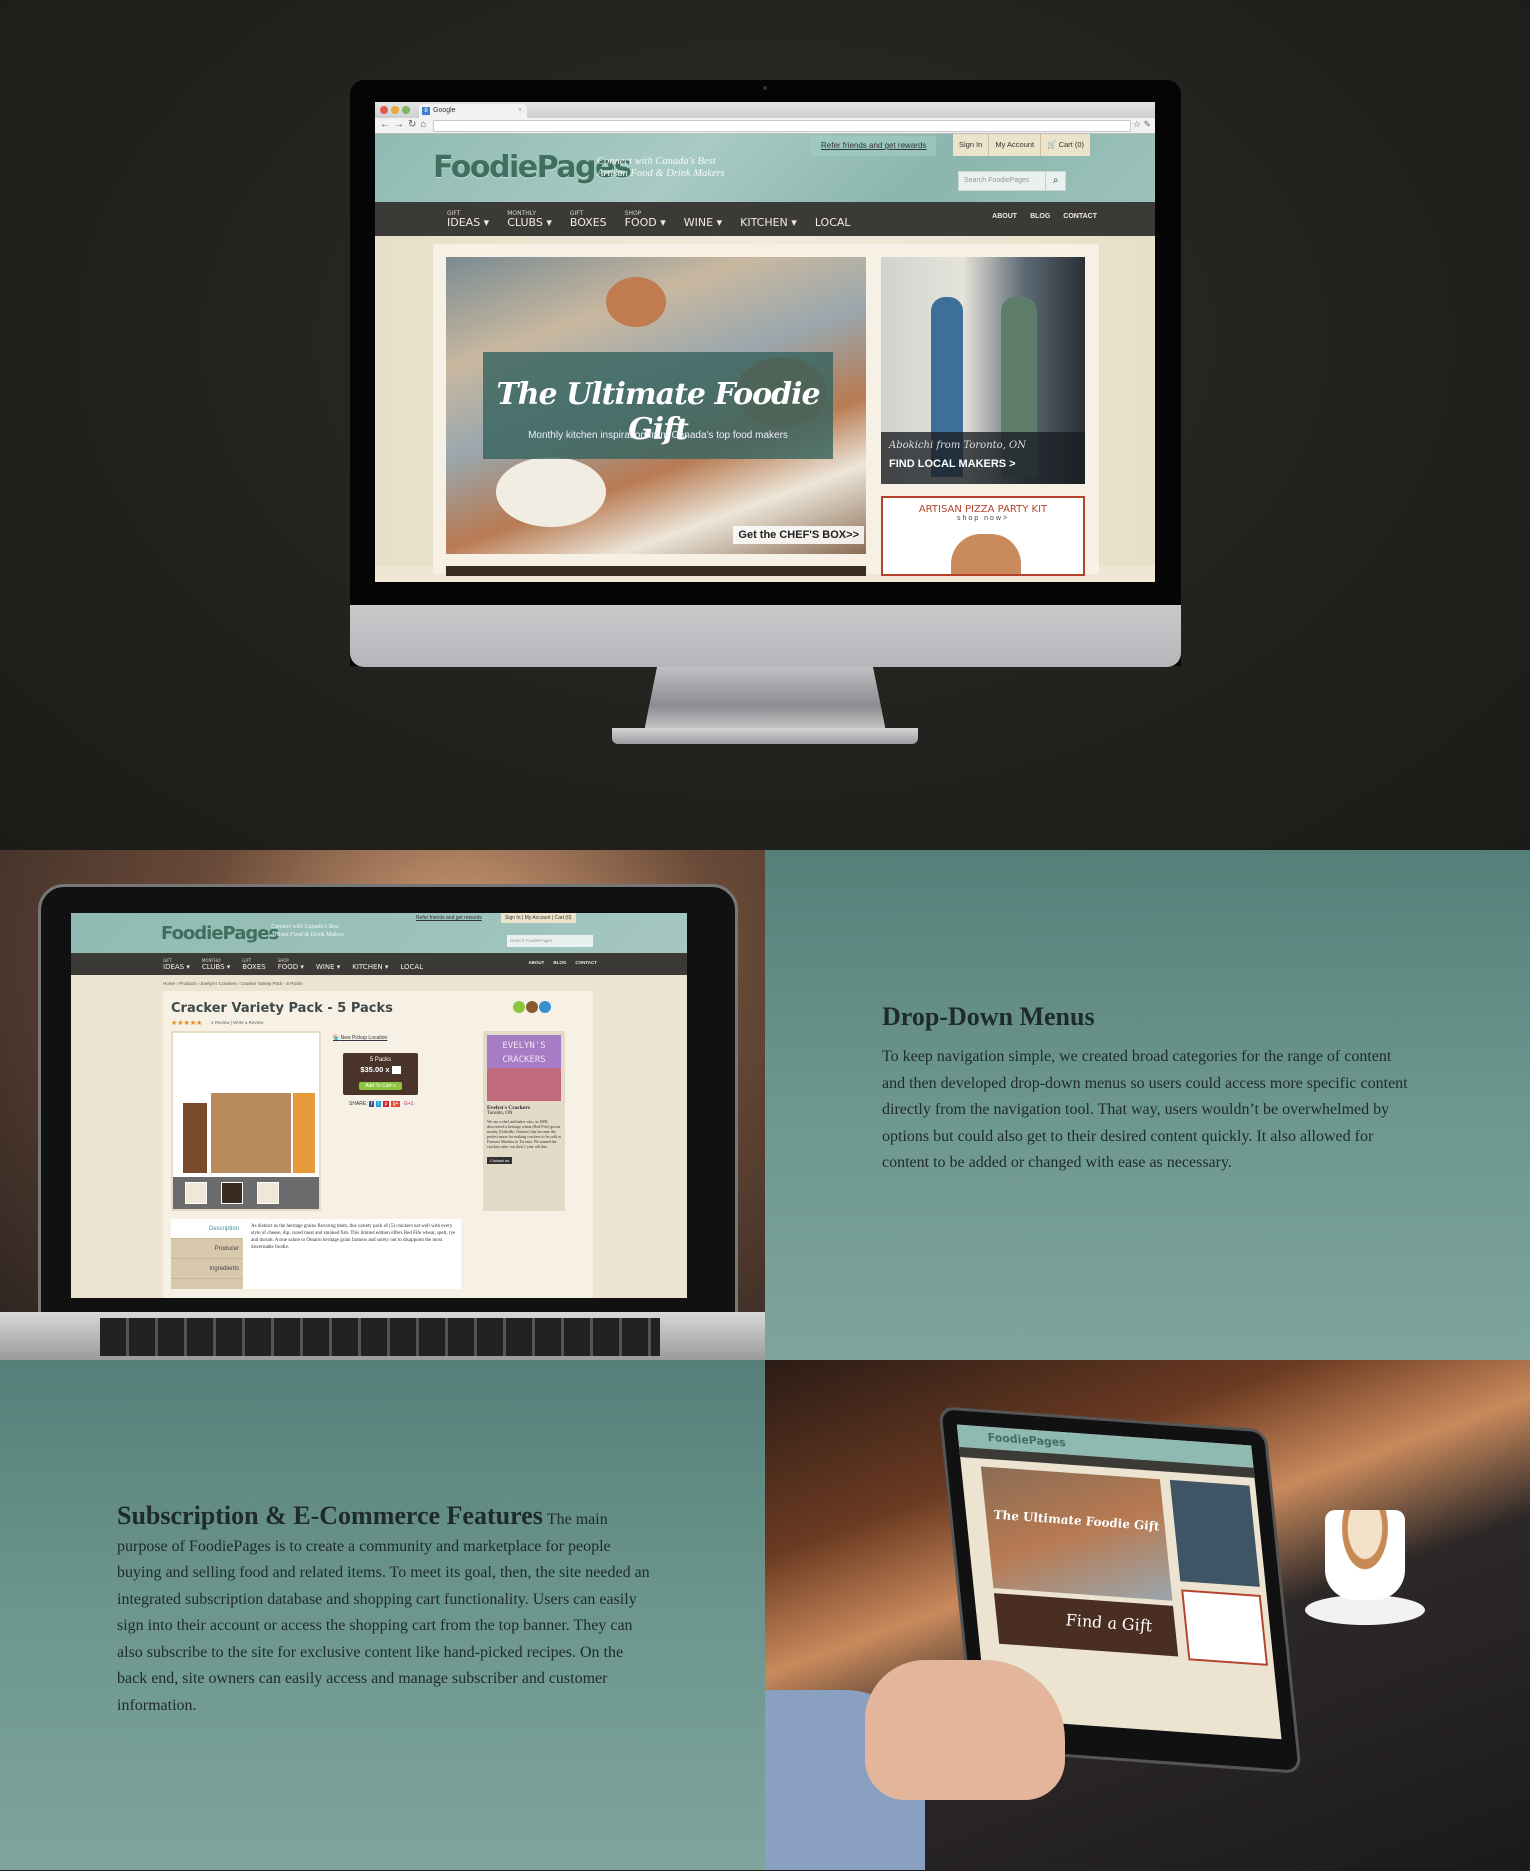 This screenshot has height=1871, width=1530. Describe the element at coordinates (983, 509) in the screenshot. I see `pizza-kit-title: ARTISAN PIZZA PARTY KIT` at that location.